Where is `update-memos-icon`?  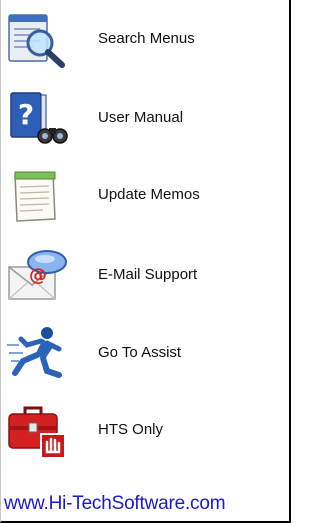 update-memos-icon is located at coordinates (38, 196).